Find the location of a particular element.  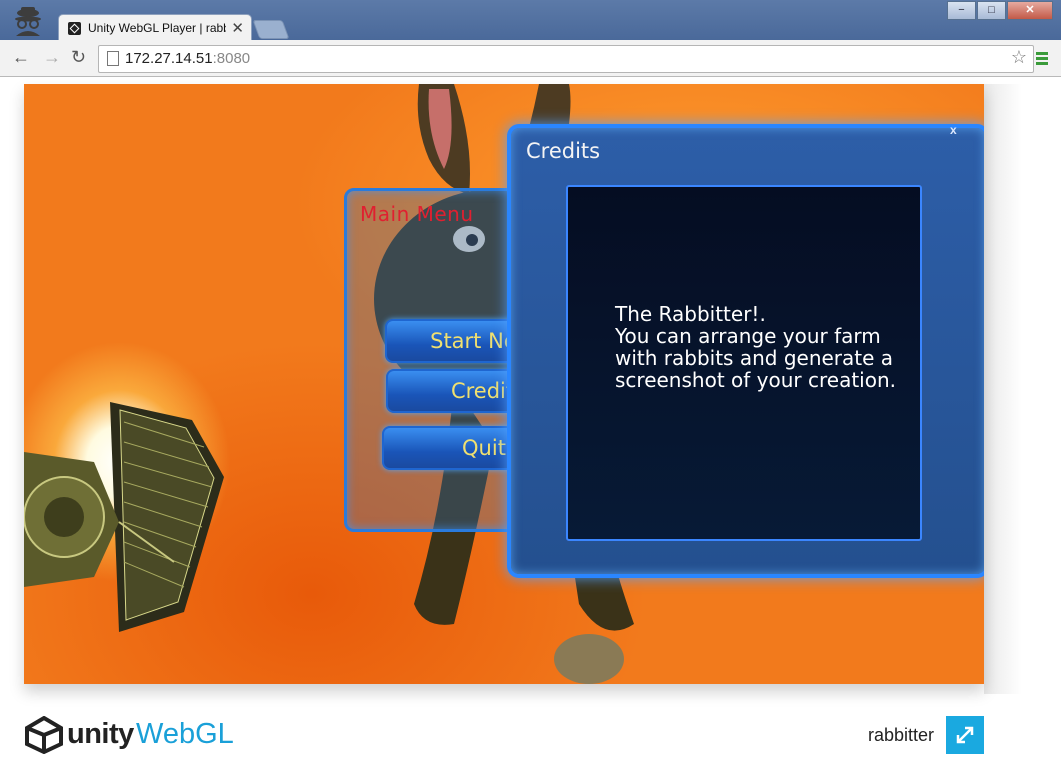

forward-icon: → is located at coordinates (52, 57).